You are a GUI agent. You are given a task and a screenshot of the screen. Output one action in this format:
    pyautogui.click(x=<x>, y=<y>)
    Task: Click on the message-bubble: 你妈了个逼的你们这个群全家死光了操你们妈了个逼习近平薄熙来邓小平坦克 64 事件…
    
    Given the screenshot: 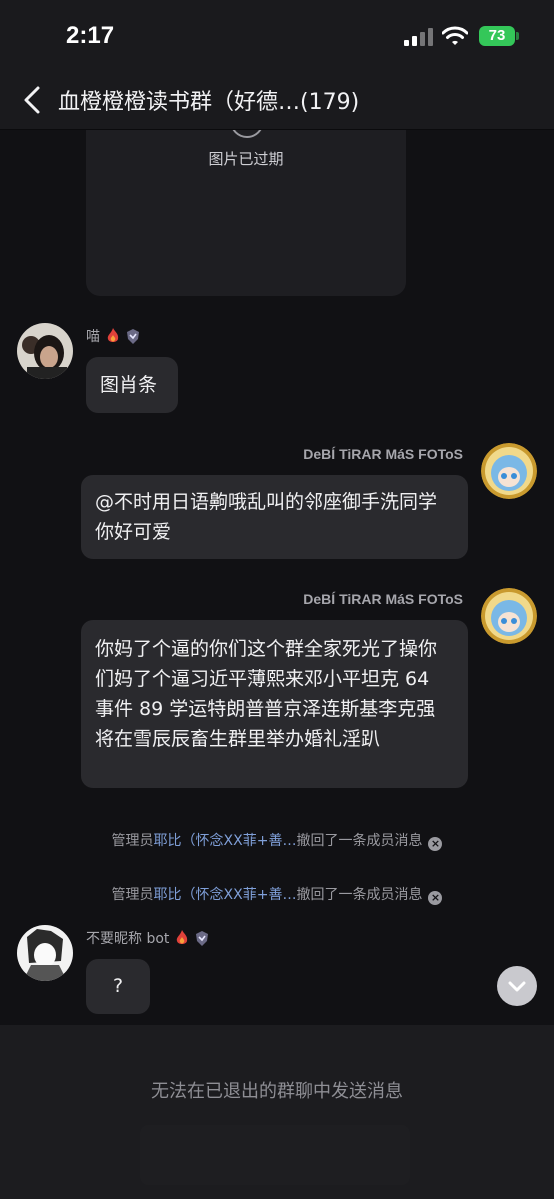 What is the action you would take?
    pyautogui.click(x=274, y=704)
    